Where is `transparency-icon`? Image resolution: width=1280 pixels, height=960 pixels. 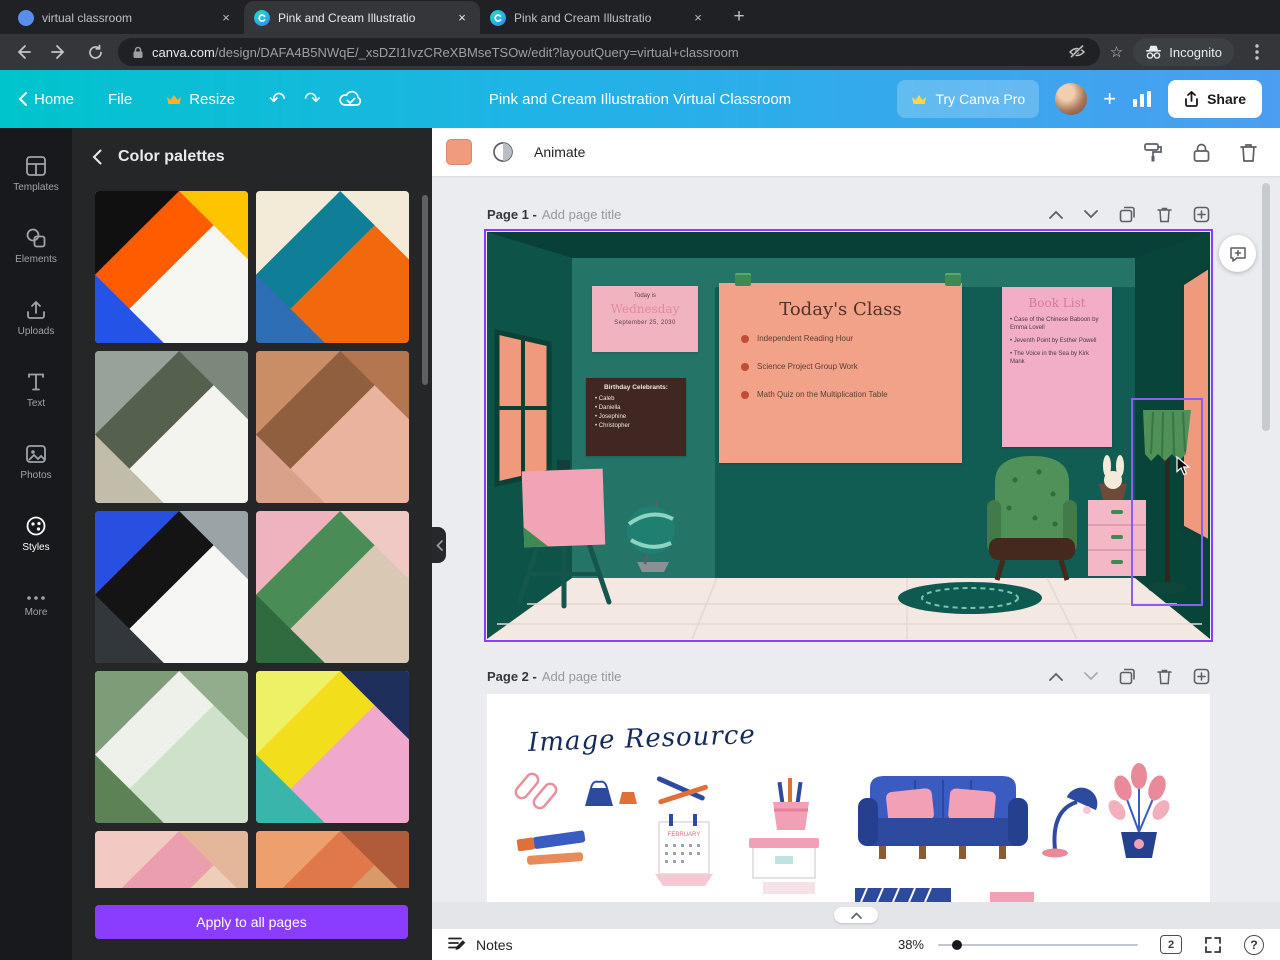 transparency-icon is located at coordinates (503, 152).